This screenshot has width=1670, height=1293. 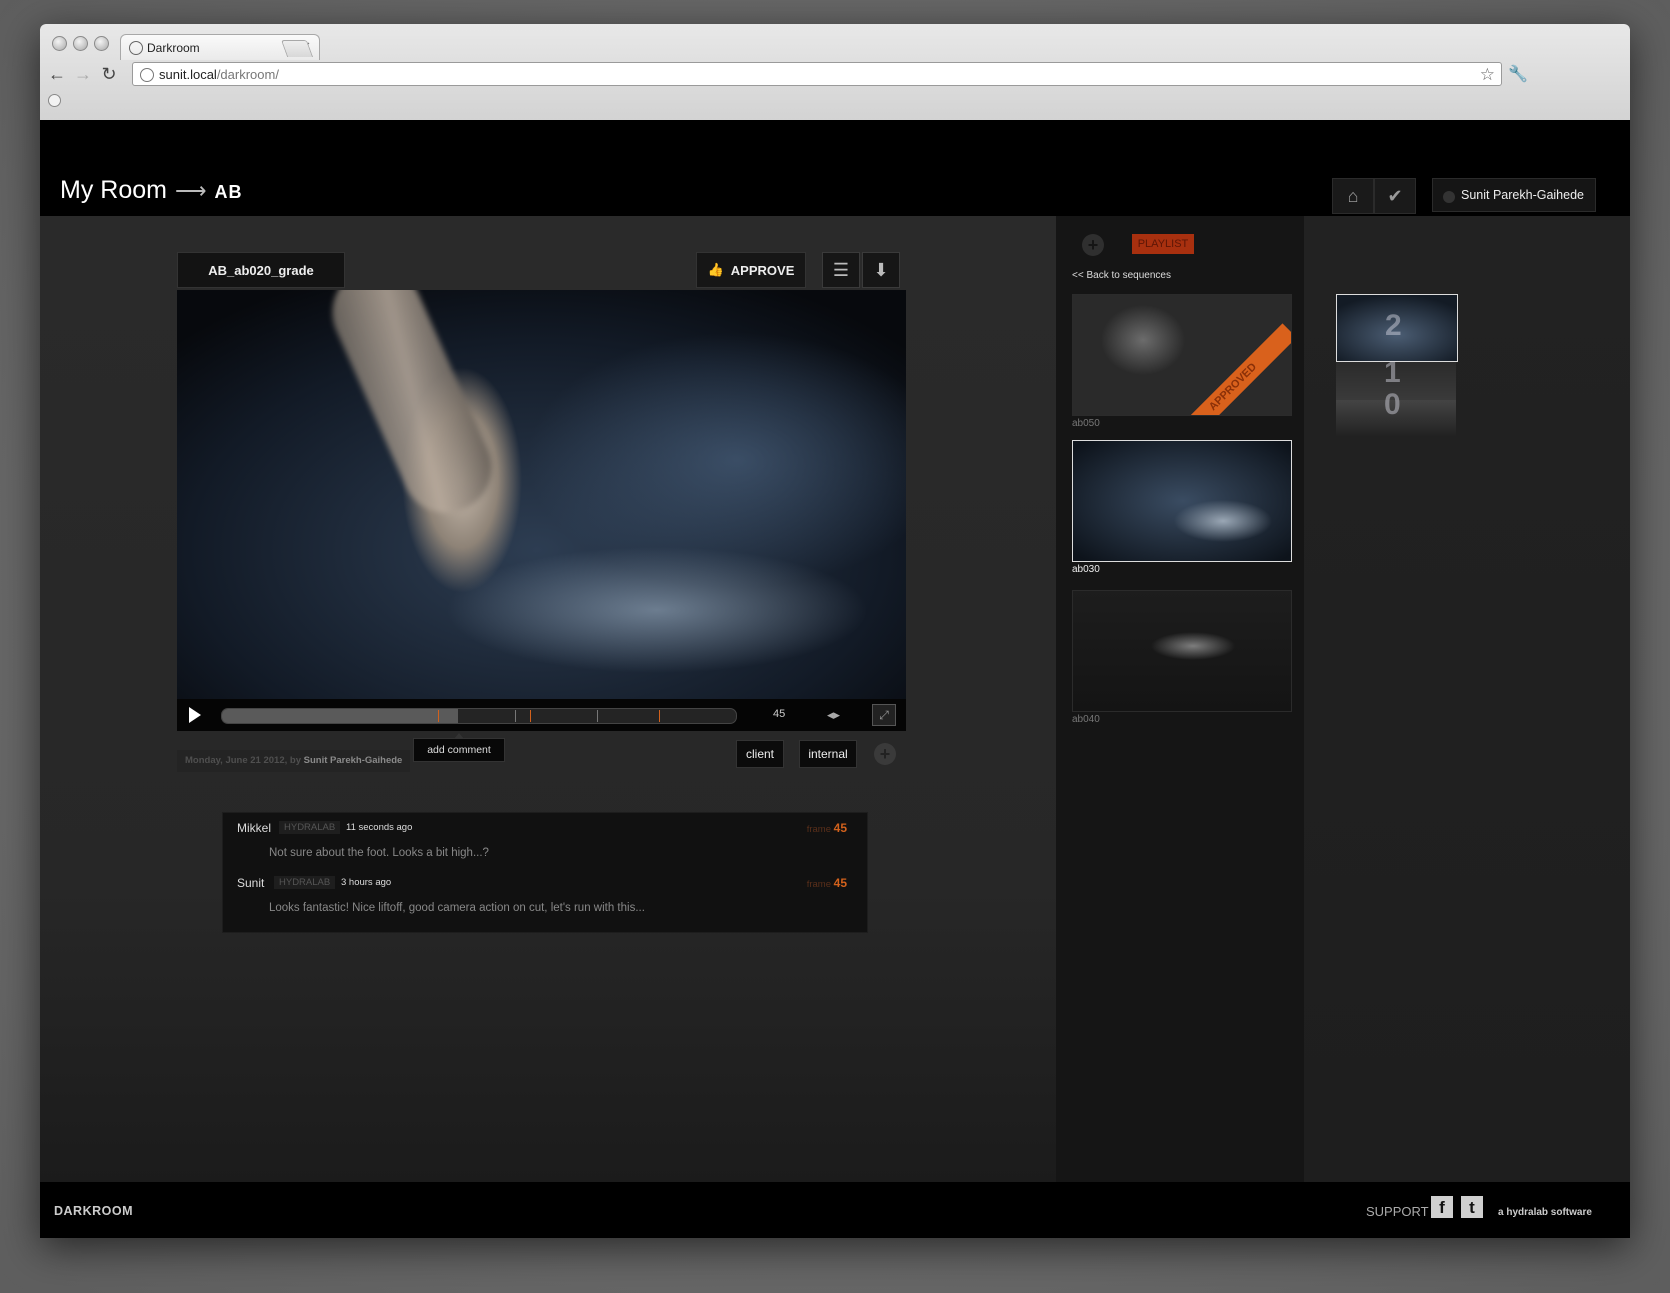 I want to click on user-name: Sunit Parekh-Gaihede, so click(x=1522, y=195).